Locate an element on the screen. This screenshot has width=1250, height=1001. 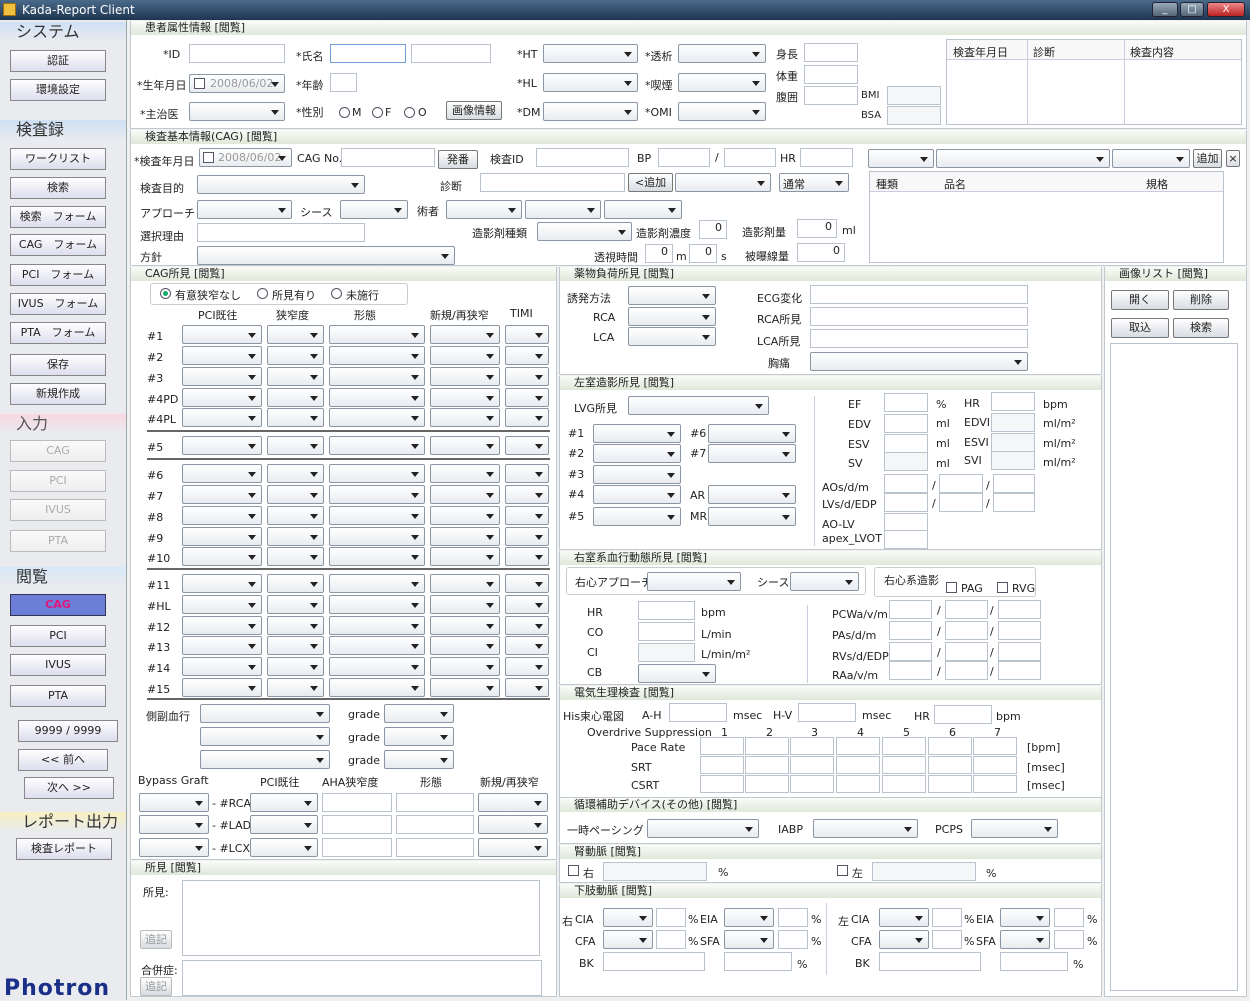
renal-left-checkbox is located at coordinates (842, 870).